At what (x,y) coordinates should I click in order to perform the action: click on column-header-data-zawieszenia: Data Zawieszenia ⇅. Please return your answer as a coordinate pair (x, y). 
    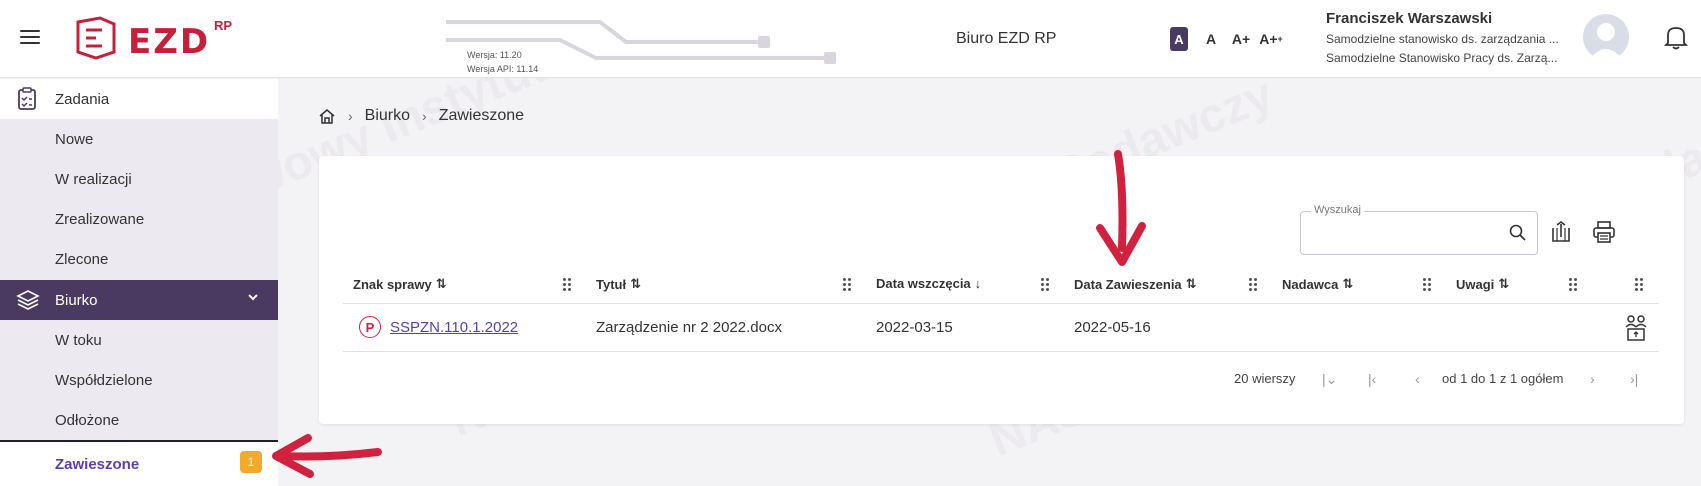
    Looking at the image, I should click on (1135, 284).